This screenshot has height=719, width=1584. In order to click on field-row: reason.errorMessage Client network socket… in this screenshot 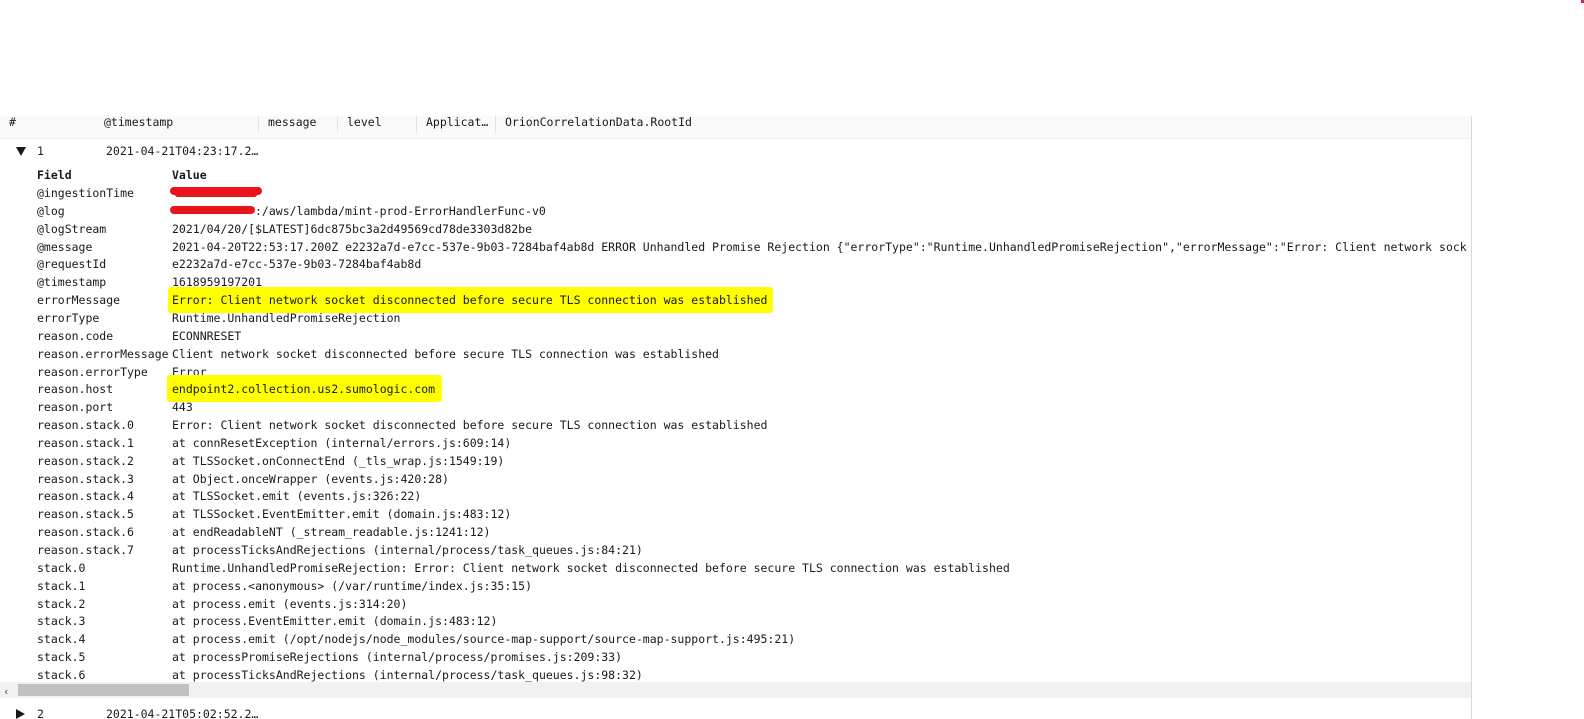, I will do `click(735, 354)`.